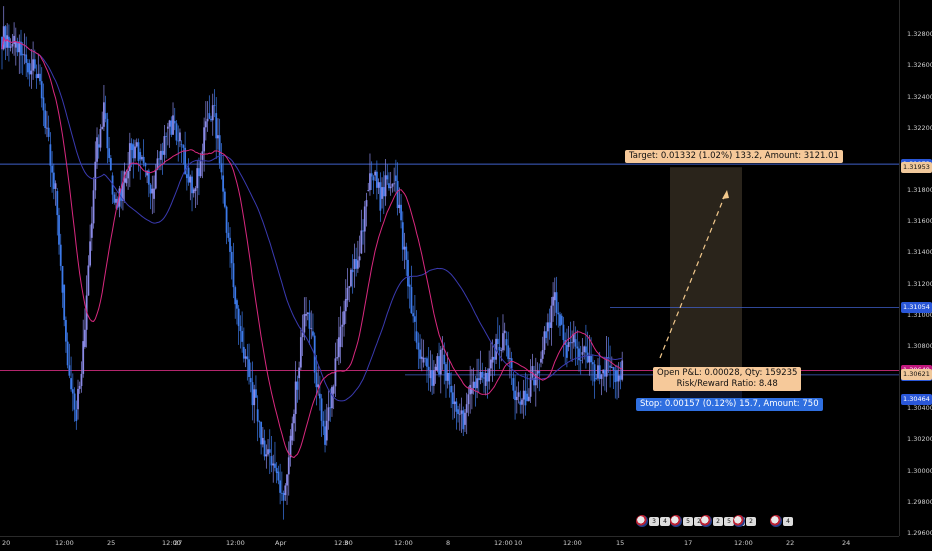 This screenshot has height=551, width=932. What do you see at coordinates (919, 65) in the screenshot?
I see `price-tick-label: 1.32600` at bounding box center [919, 65].